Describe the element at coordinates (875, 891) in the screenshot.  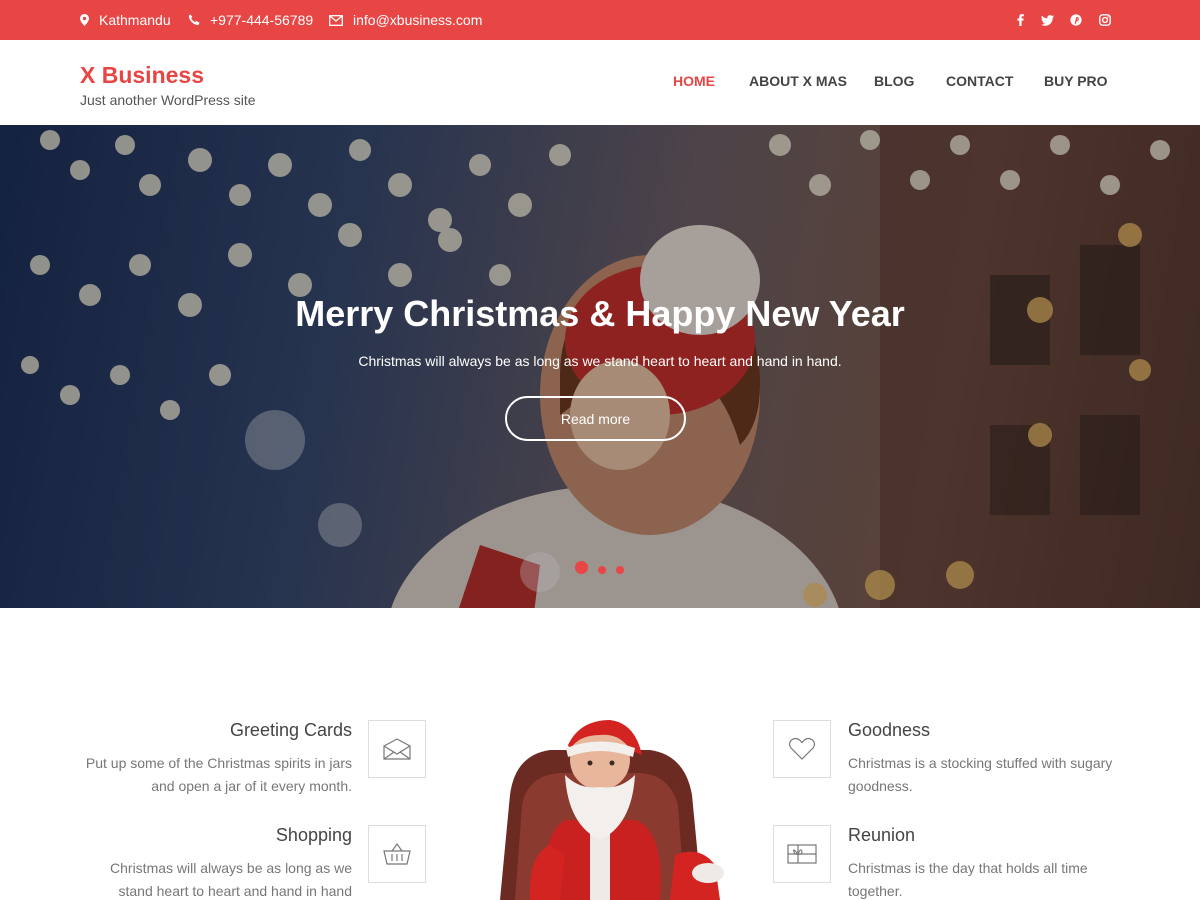
I see `feature-text-line: together.` at that location.